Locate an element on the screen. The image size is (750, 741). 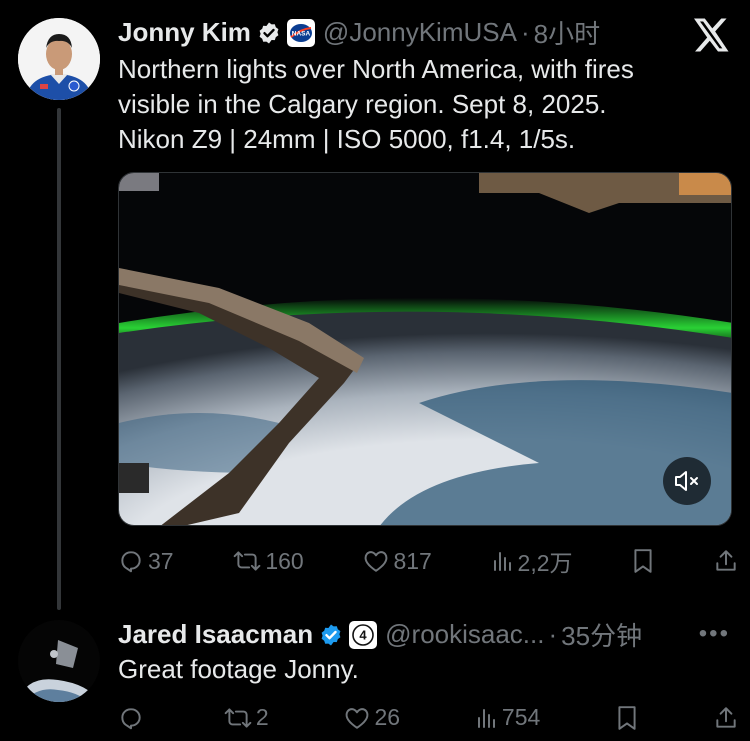
tweet-header: Jonny Kim NASA @JonnyKimUSA · 8小时 is located at coordinates (359, 32).